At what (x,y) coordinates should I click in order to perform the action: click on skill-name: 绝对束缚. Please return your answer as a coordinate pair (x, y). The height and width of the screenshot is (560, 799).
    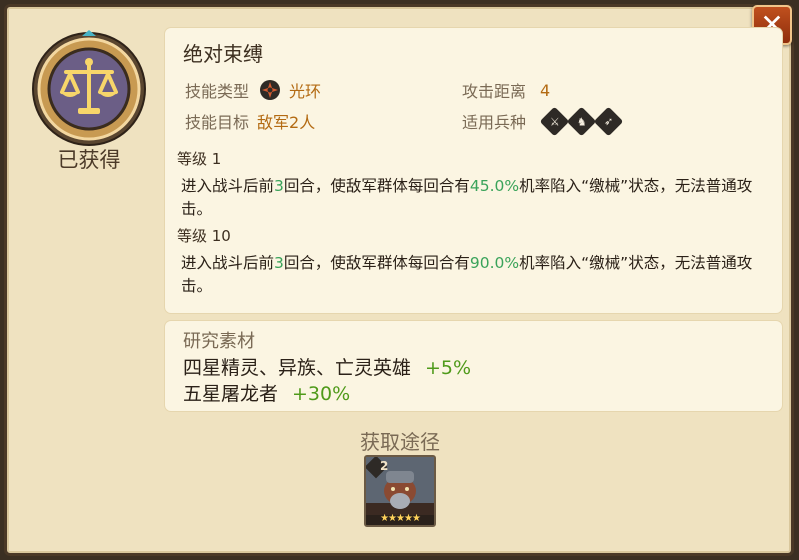
    Looking at the image, I should click on (223, 54).